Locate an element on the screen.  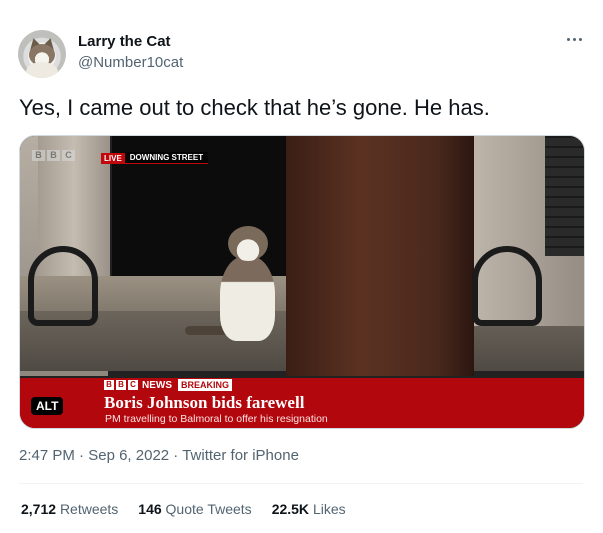
cat-body-shape is located at coordinates (42, 70).